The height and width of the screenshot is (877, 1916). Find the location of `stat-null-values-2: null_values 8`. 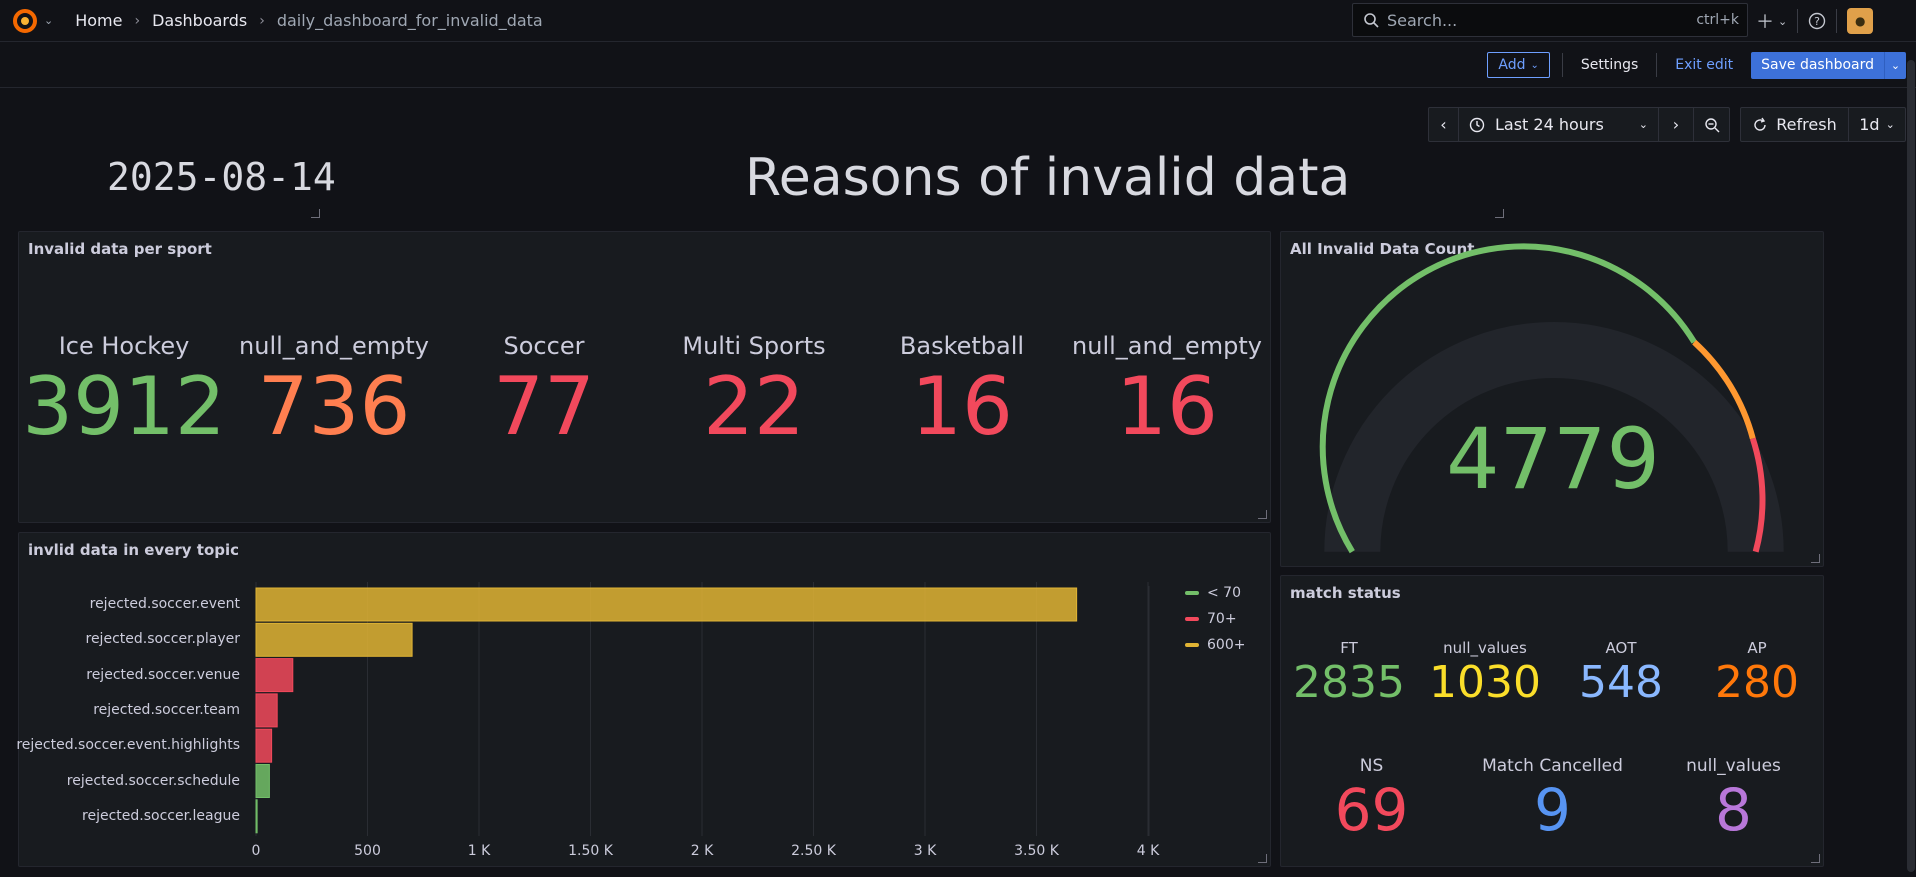

stat-null-values-2: null_values 8 is located at coordinates (1733, 800).